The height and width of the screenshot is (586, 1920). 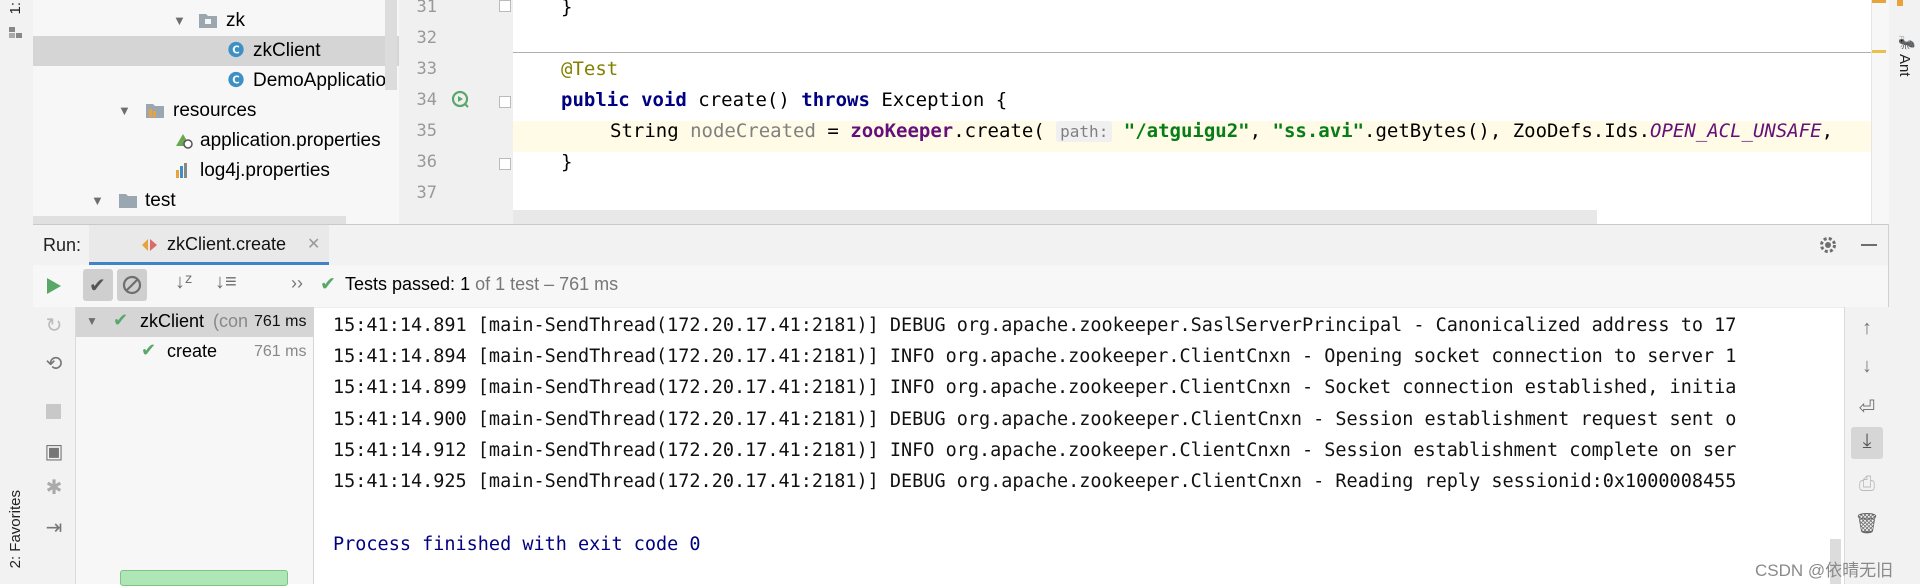 What do you see at coordinates (1904, 65) in the screenshot?
I see `ant-tool-tab: Ant` at bounding box center [1904, 65].